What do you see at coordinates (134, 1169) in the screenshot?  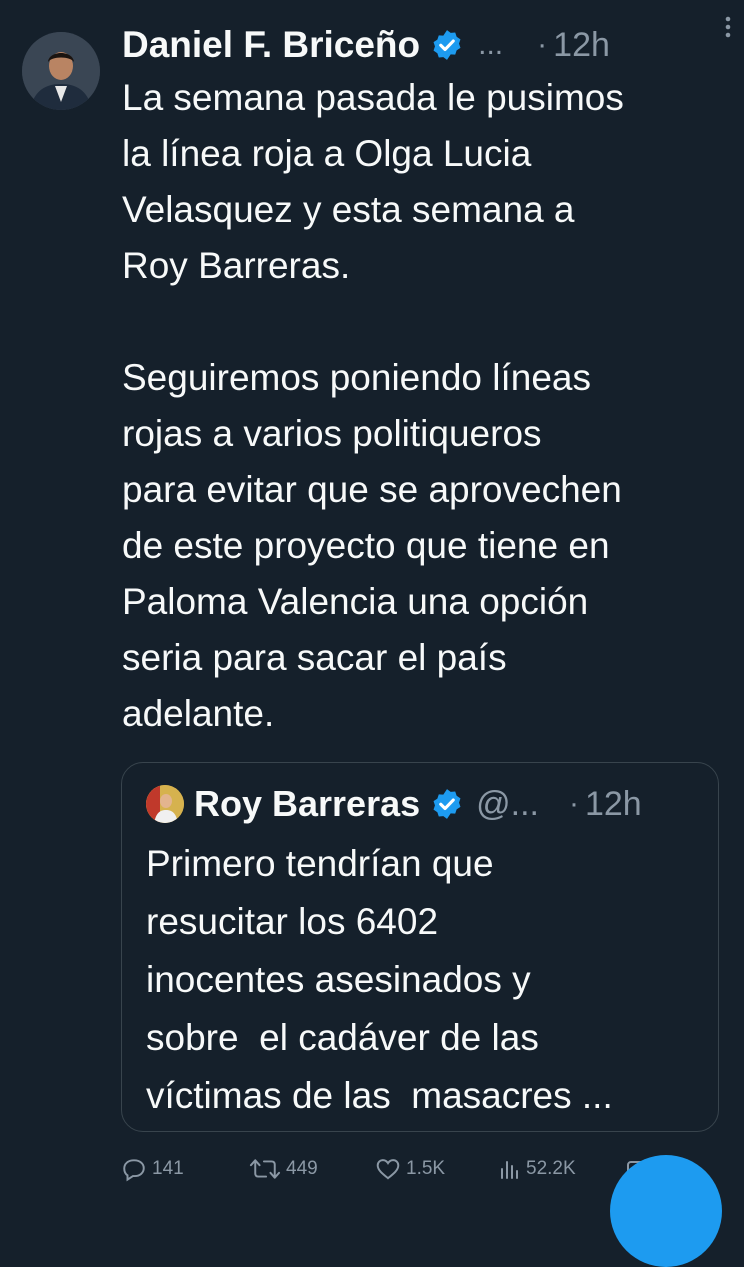 I see `reply-icon` at bounding box center [134, 1169].